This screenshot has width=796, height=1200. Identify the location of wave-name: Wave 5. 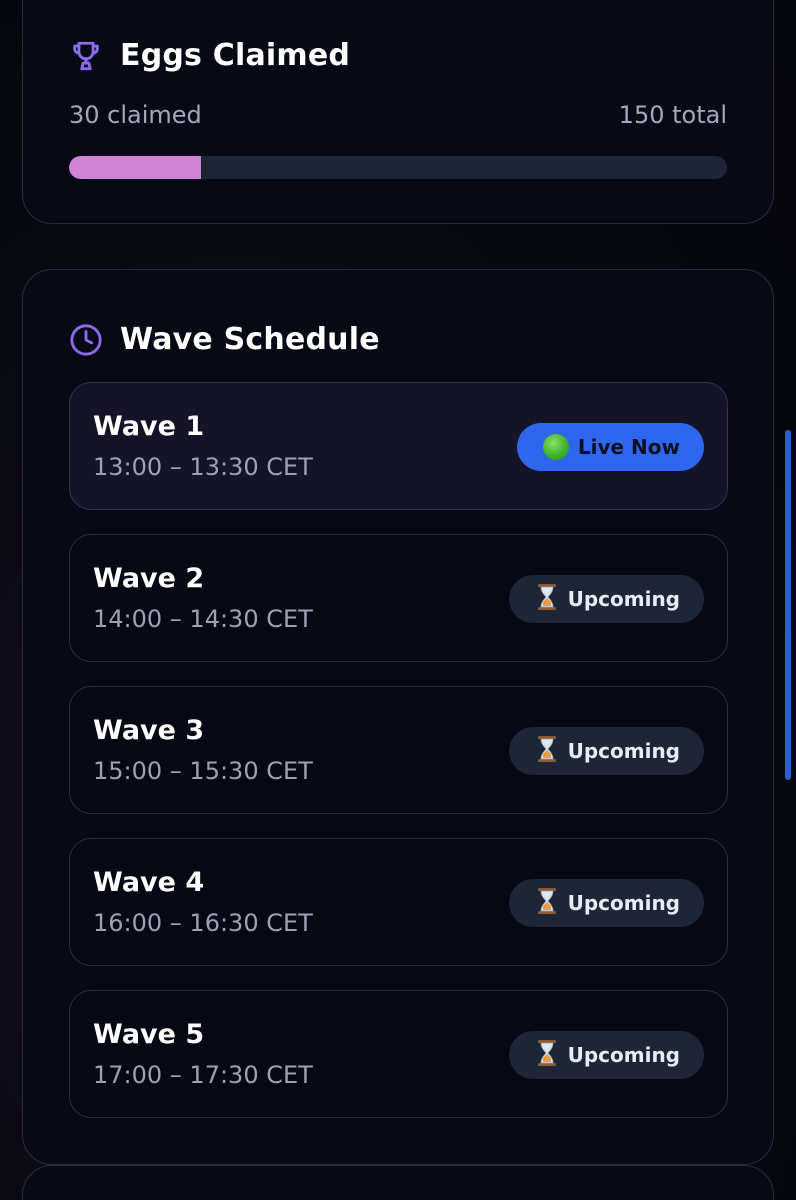
(149, 1034).